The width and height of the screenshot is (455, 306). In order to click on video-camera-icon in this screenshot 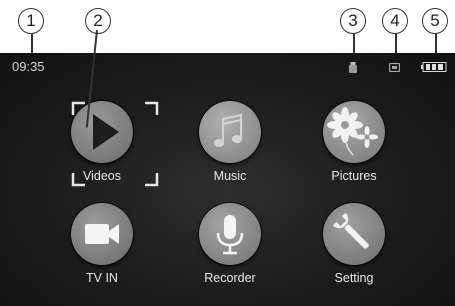, I will do `click(102, 234)`.